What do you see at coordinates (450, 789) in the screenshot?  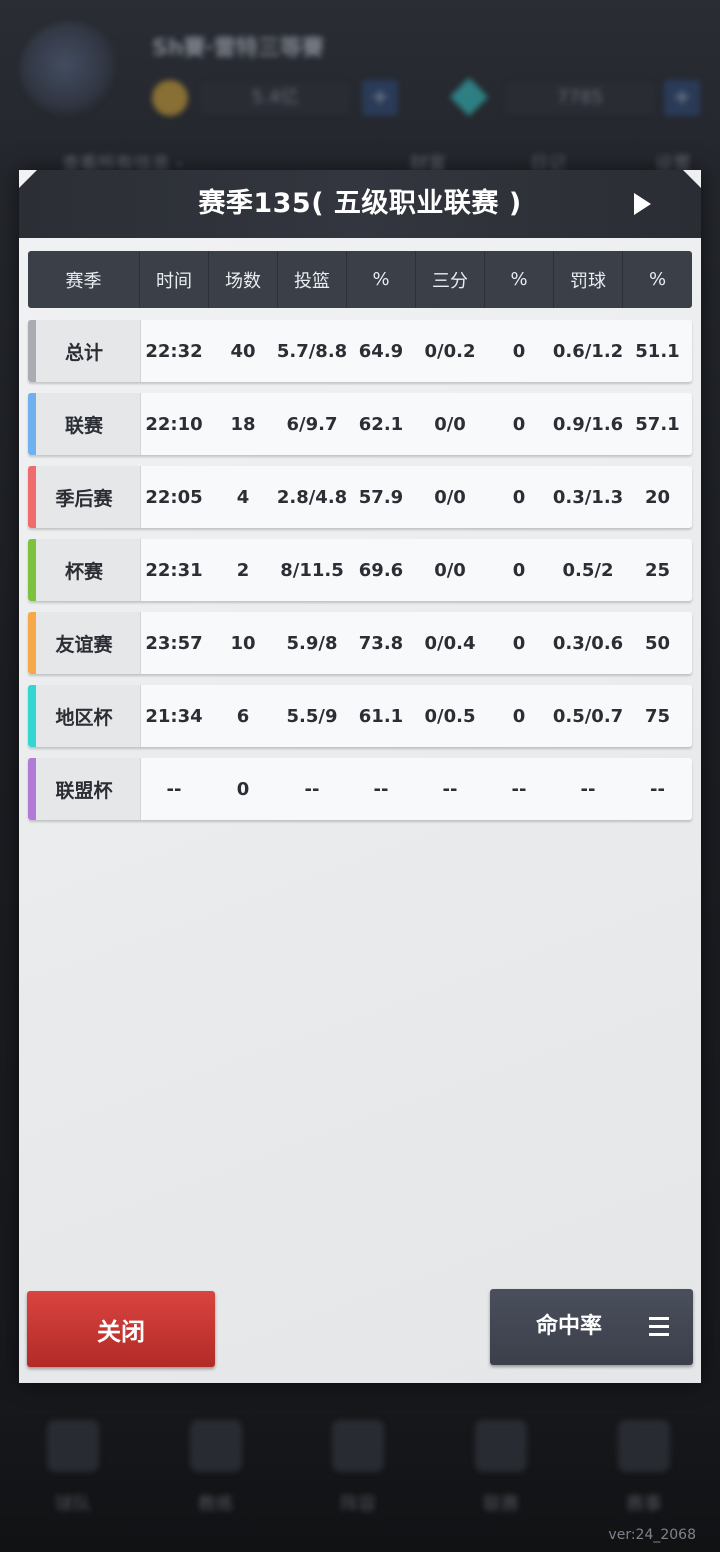 I see `cell-3pt: --` at bounding box center [450, 789].